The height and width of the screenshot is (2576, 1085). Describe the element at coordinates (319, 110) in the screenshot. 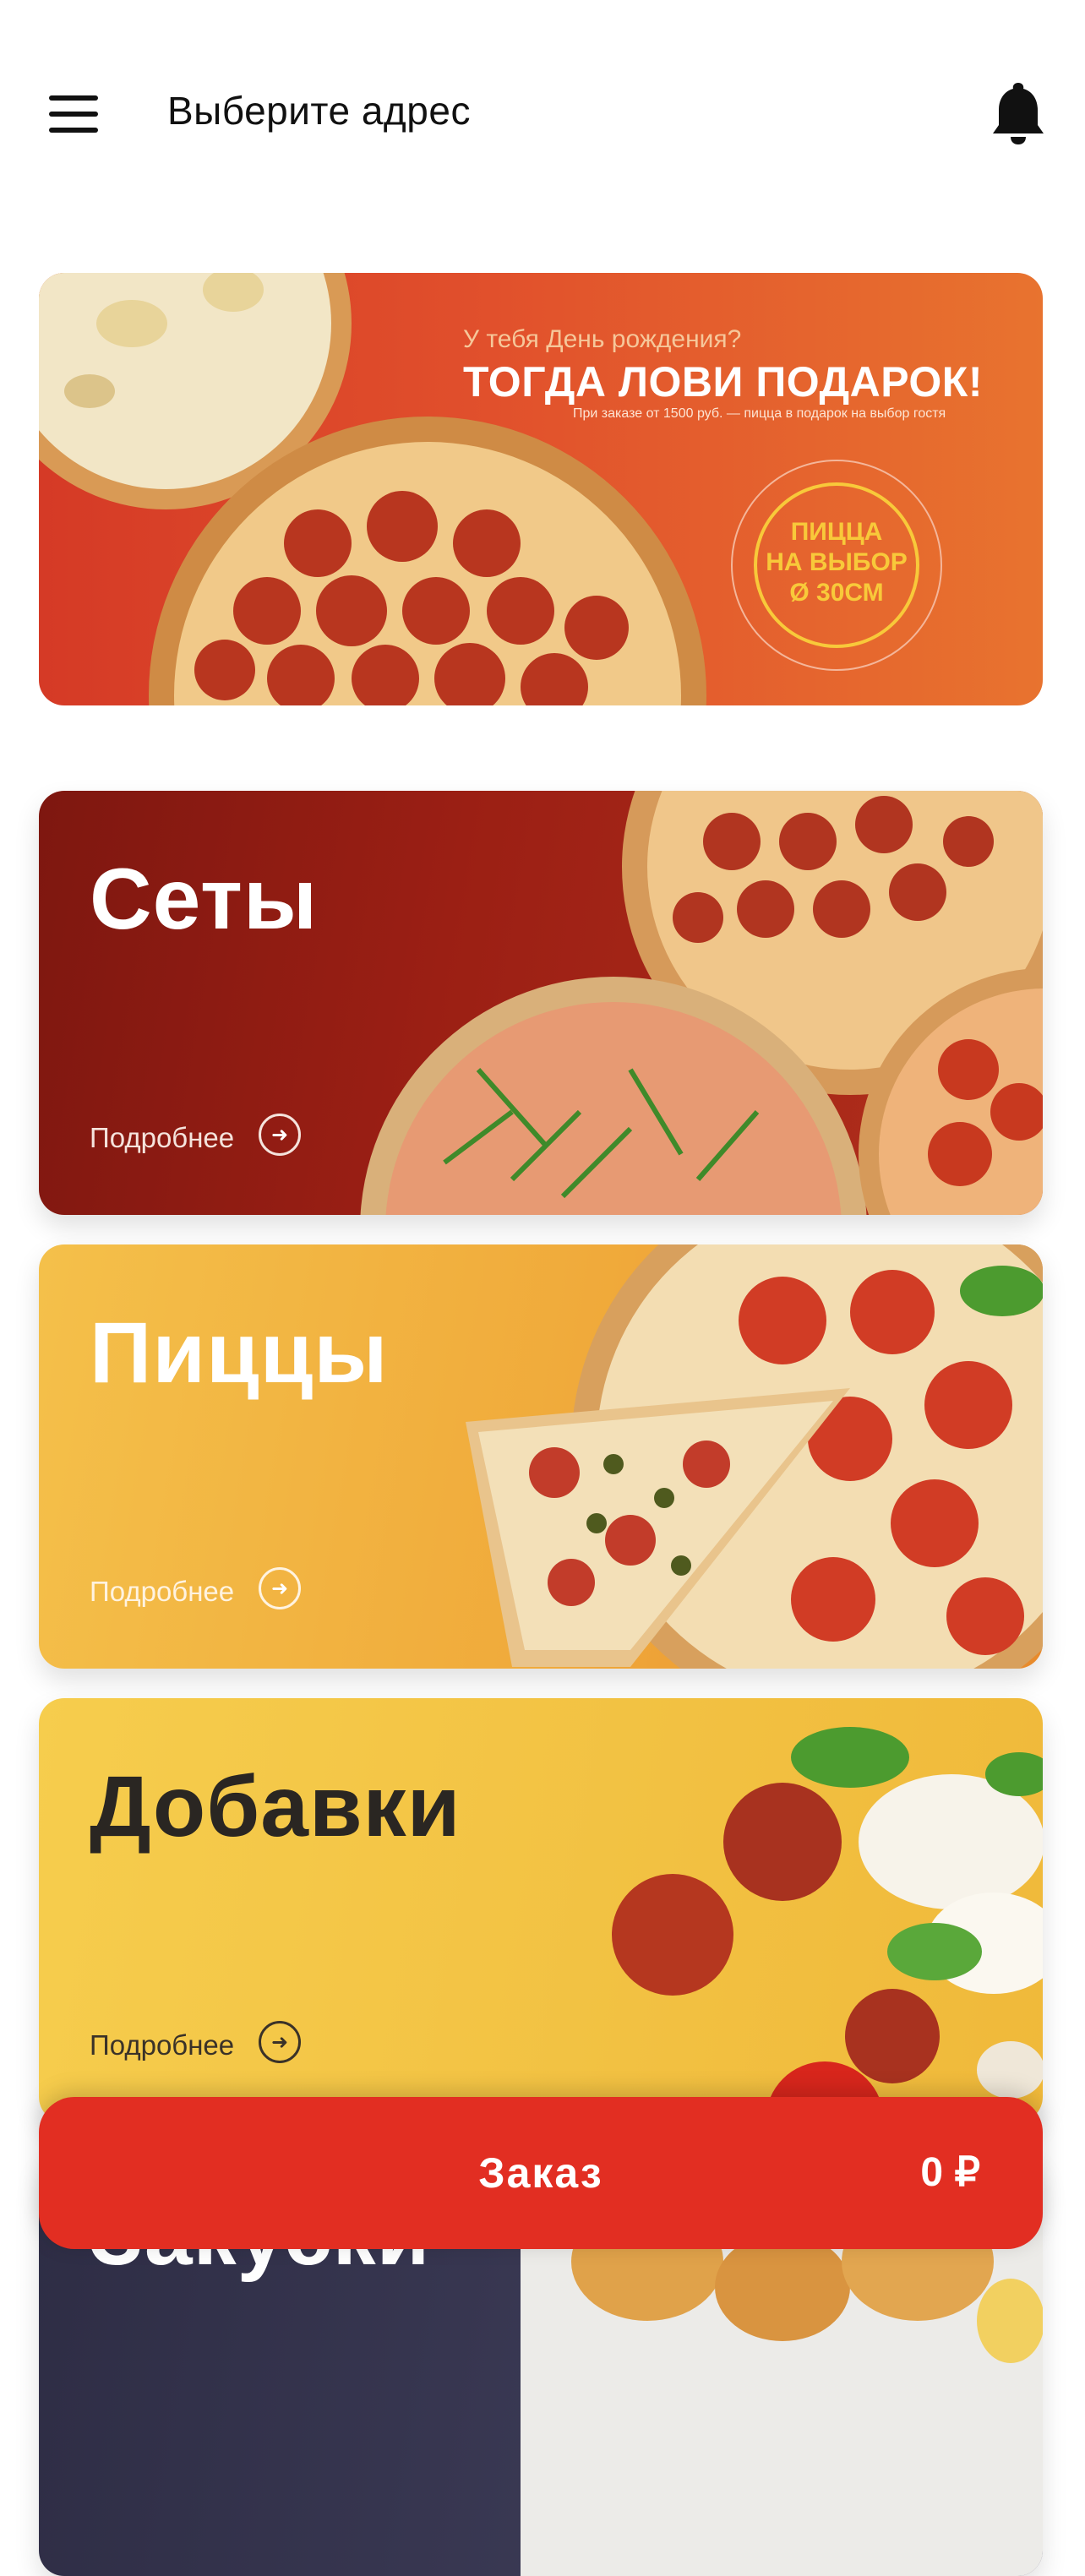

I see `address-selector: Выберите адрес` at that location.